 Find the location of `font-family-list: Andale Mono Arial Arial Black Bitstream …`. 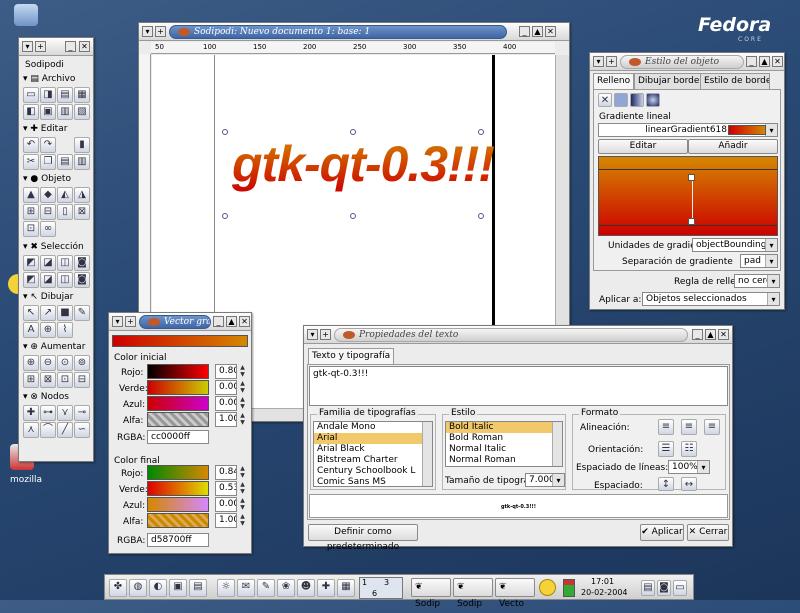

font-family-list: Andale Mono Arial Arial Black Bitstream … is located at coordinates (373, 454).